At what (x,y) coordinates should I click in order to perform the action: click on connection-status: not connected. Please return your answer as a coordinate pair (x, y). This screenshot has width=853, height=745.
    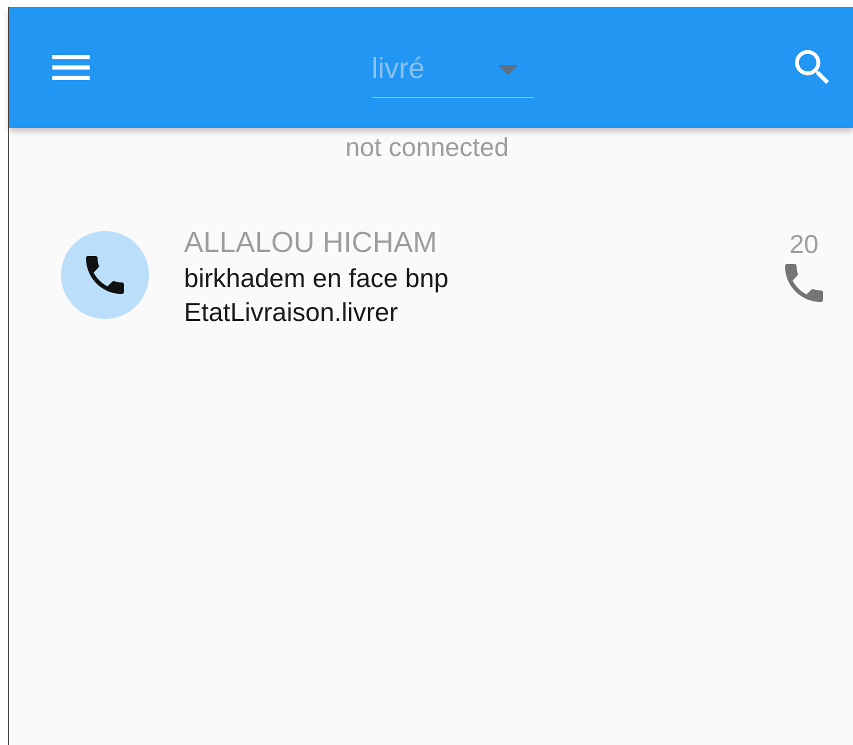
    Looking at the image, I should click on (427, 147).